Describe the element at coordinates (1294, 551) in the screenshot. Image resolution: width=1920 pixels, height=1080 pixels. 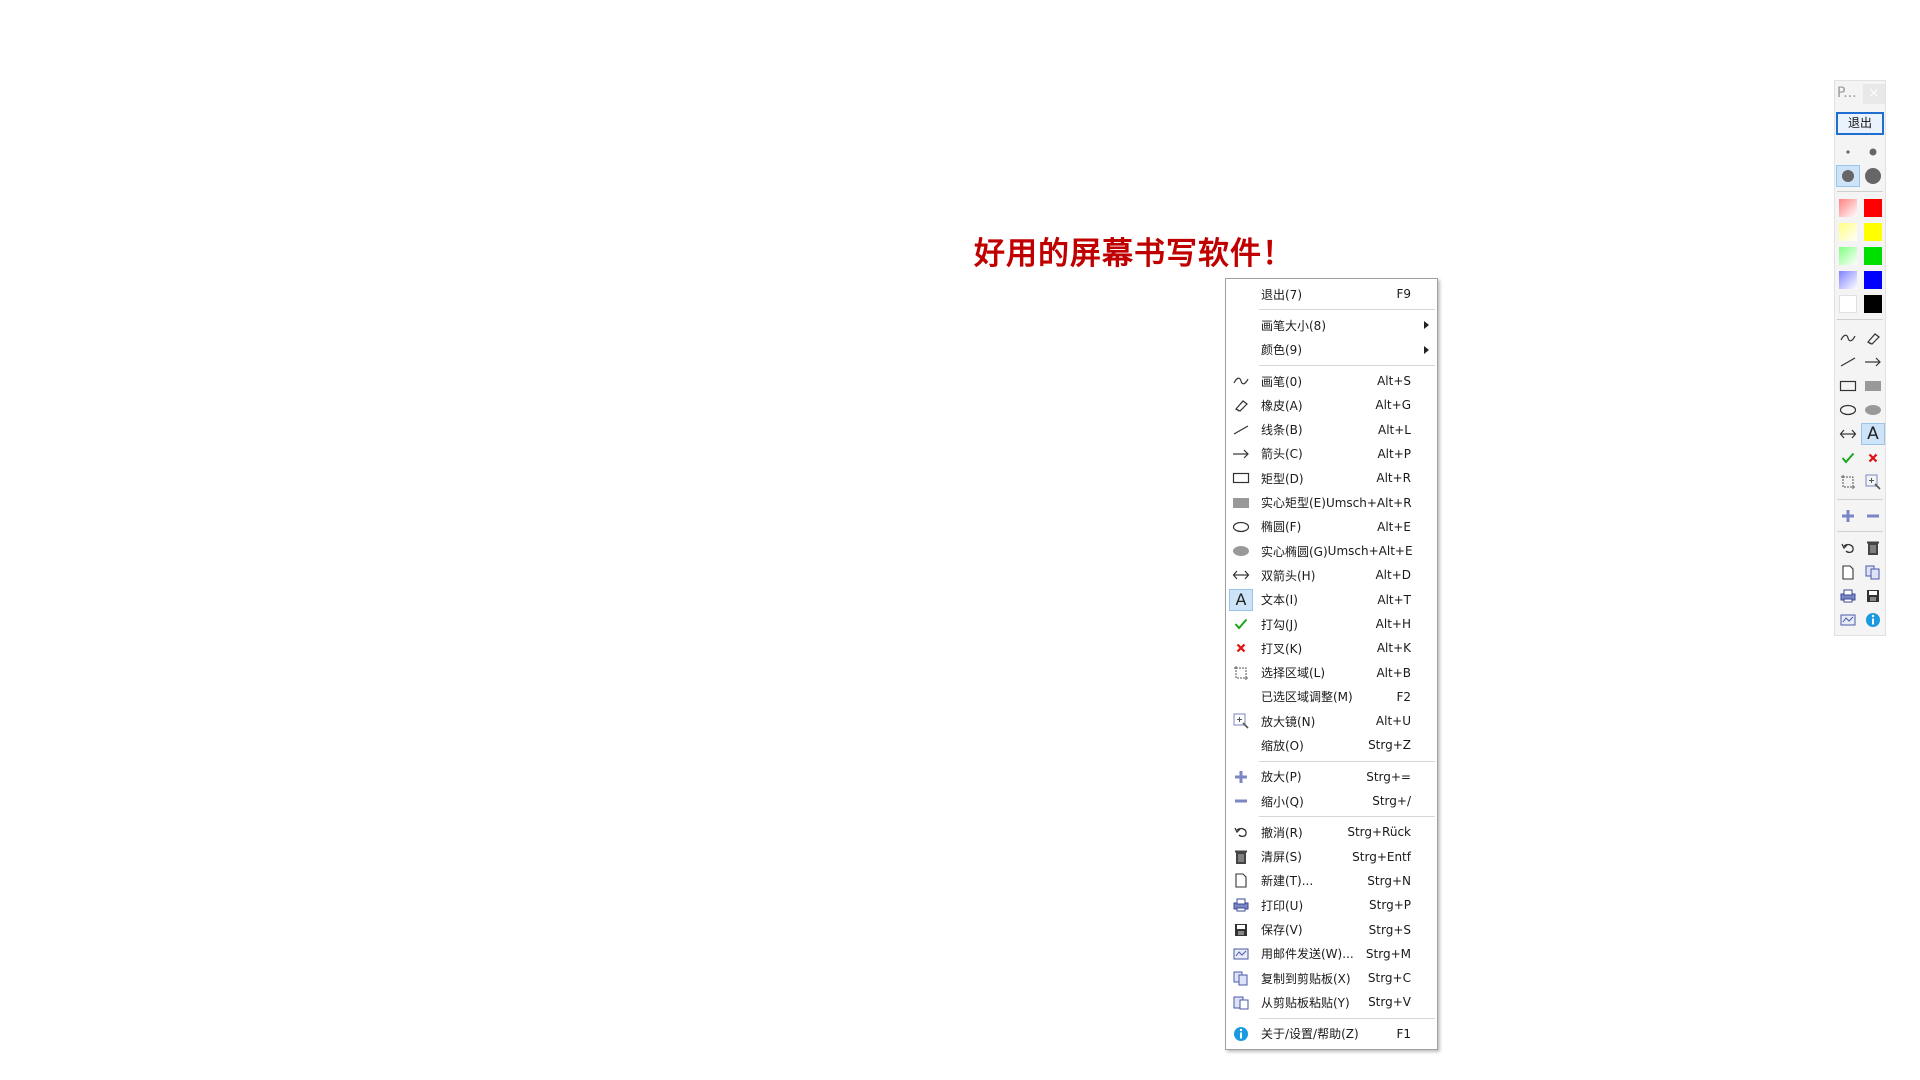
I see `menu-item-label: 实心椭圆(G)` at that location.